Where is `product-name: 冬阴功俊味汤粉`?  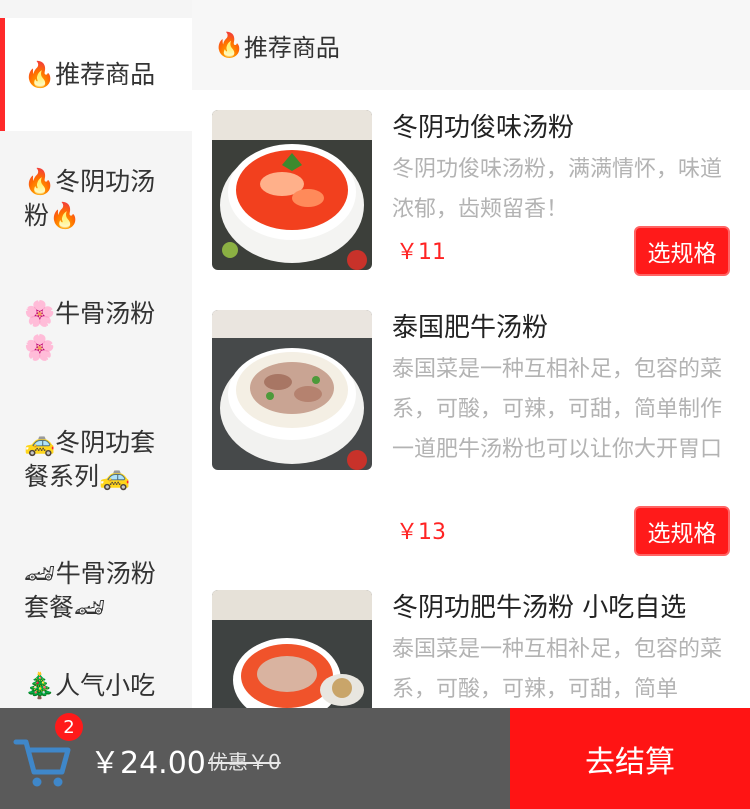 product-name: 冬阴功俊味汤粉 is located at coordinates (483, 128).